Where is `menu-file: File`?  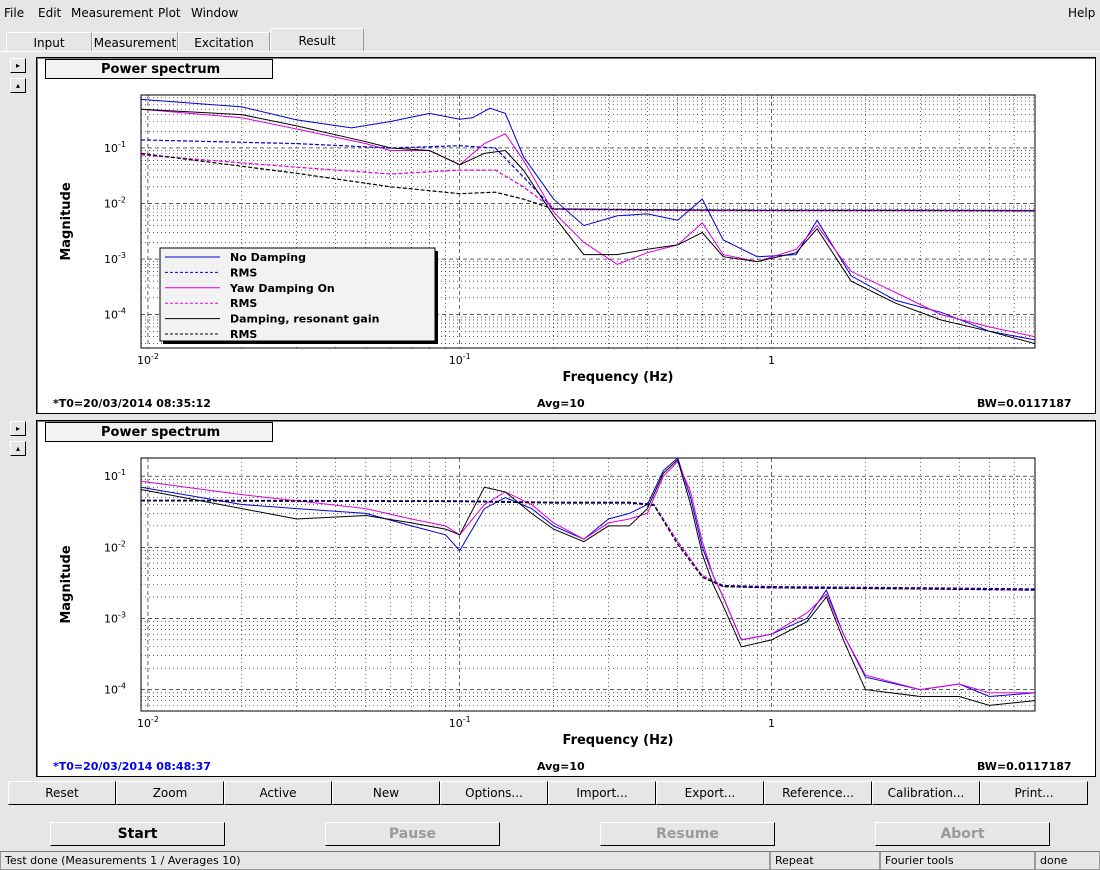
menu-file: File is located at coordinates (14, 13).